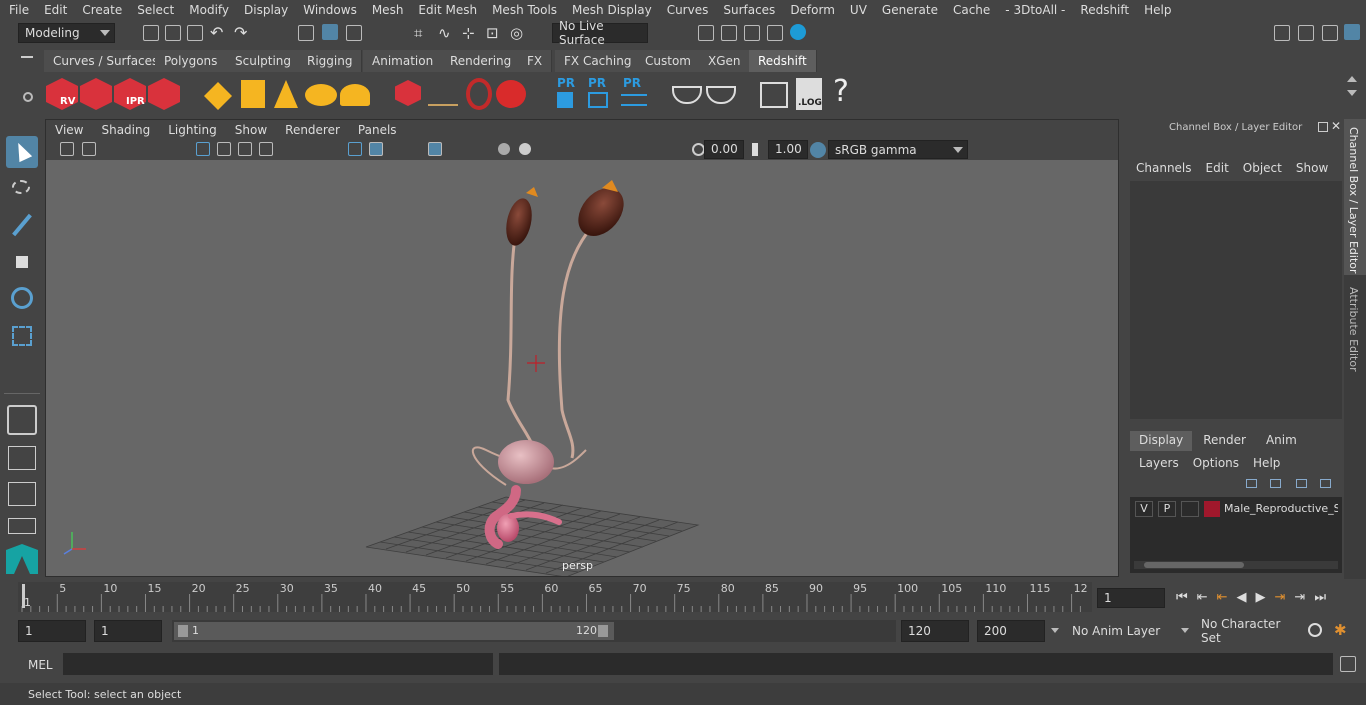 The width and height of the screenshot is (1366, 705). I want to click on menu-surfaces: Surfaces, so click(747, 10).